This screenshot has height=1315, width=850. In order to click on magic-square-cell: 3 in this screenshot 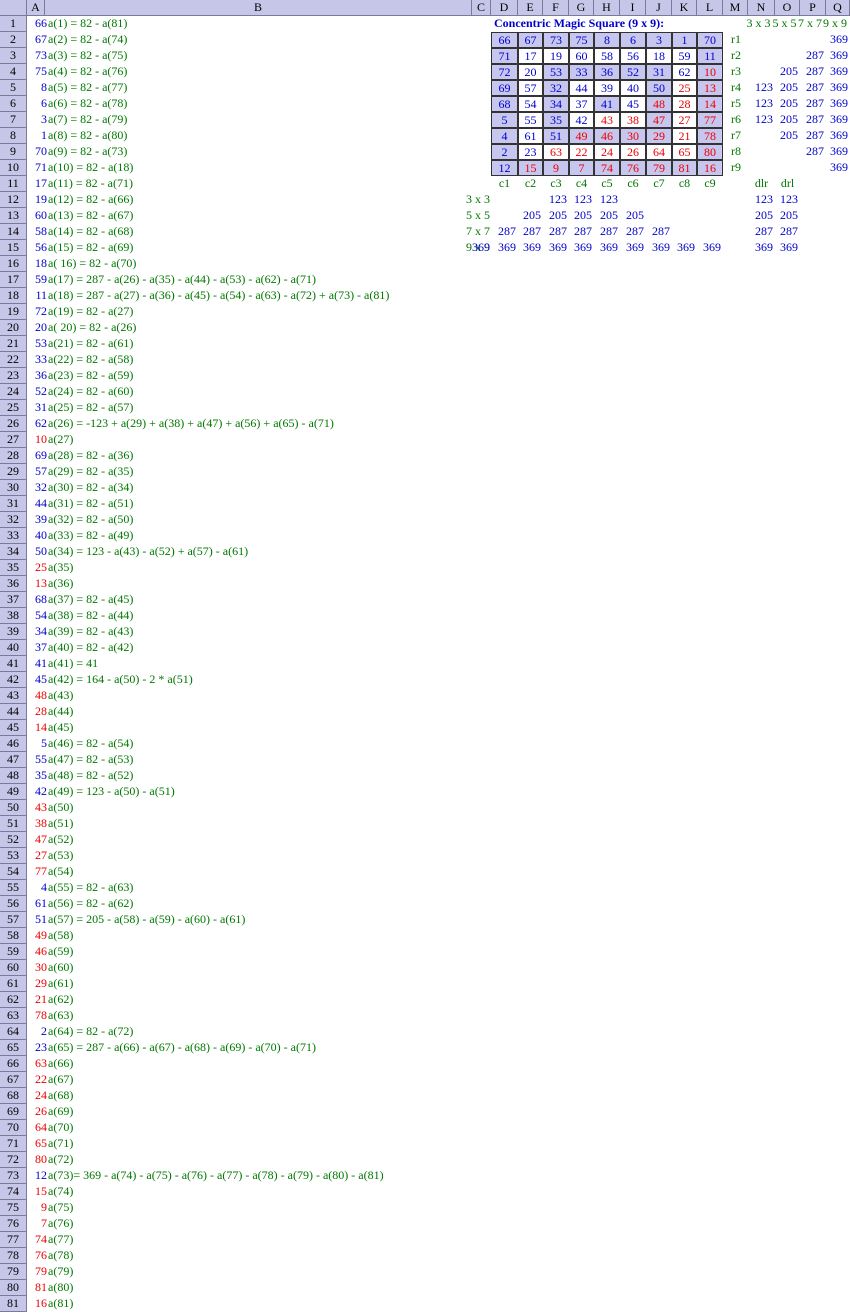, I will do `click(659, 40)`.